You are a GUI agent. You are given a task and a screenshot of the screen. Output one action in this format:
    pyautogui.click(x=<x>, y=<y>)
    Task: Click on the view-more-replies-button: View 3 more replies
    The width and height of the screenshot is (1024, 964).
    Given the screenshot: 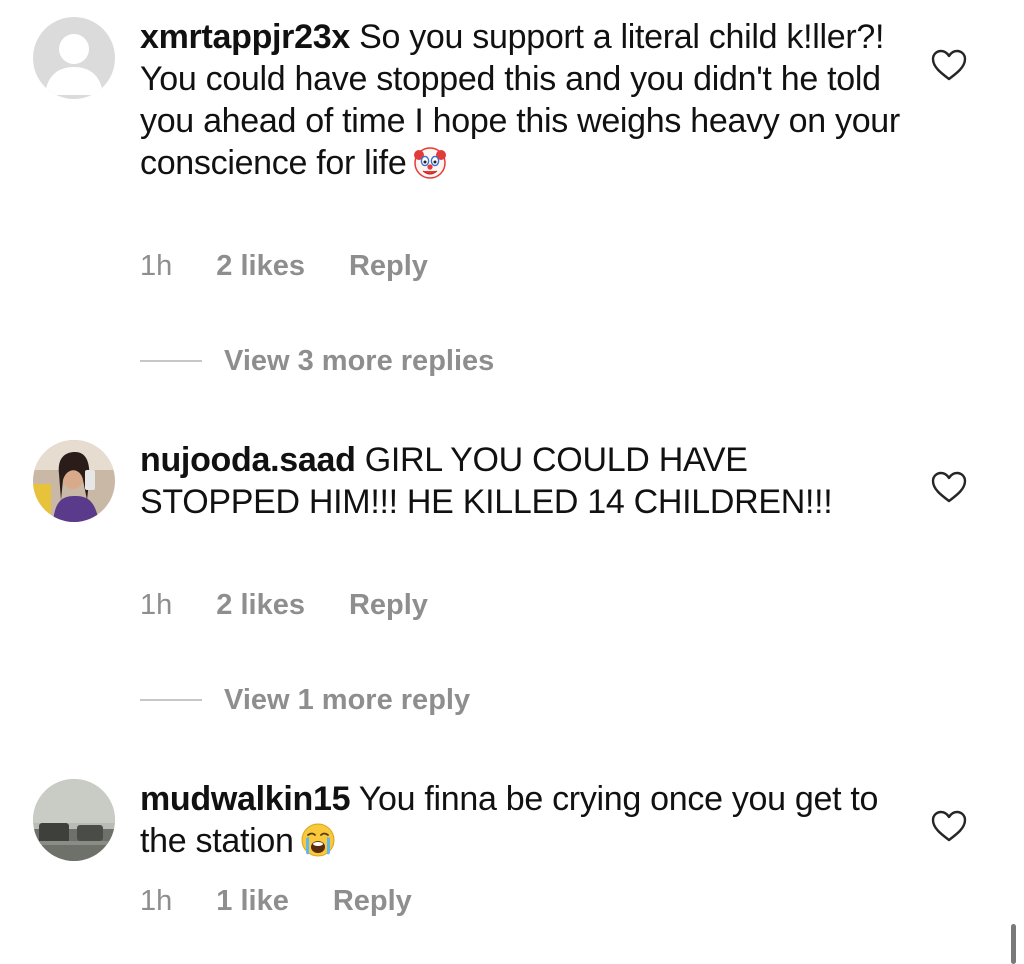 What is the action you would take?
    pyautogui.click(x=317, y=361)
    